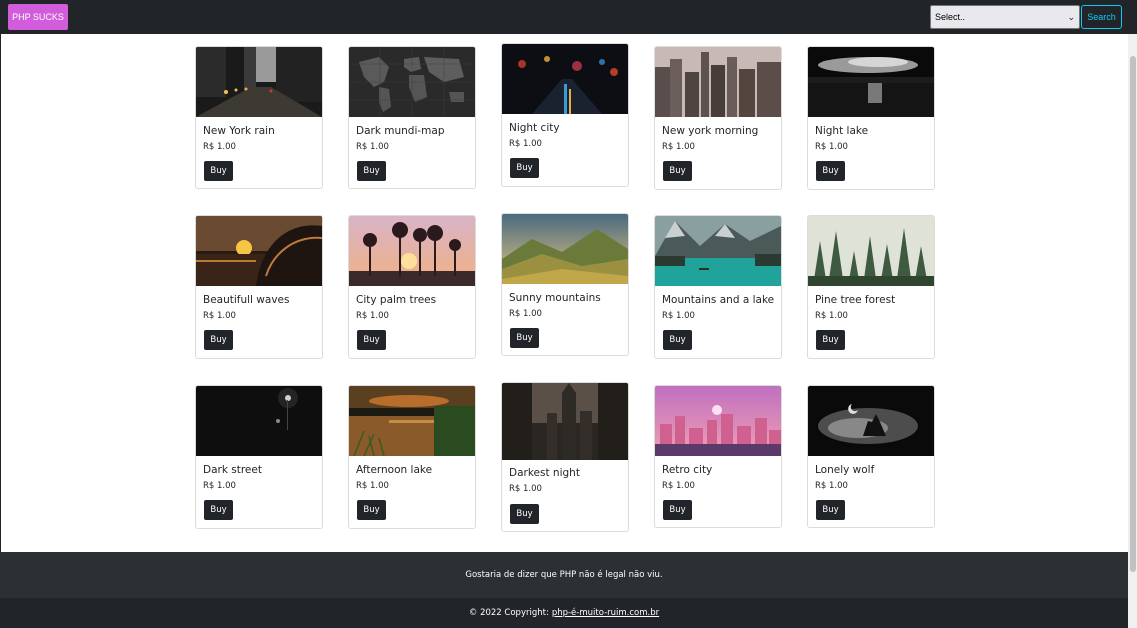  Describe the element at coordinates (845, 470) in the screenshot. I see `product-title: Lonely wolf` at that location.